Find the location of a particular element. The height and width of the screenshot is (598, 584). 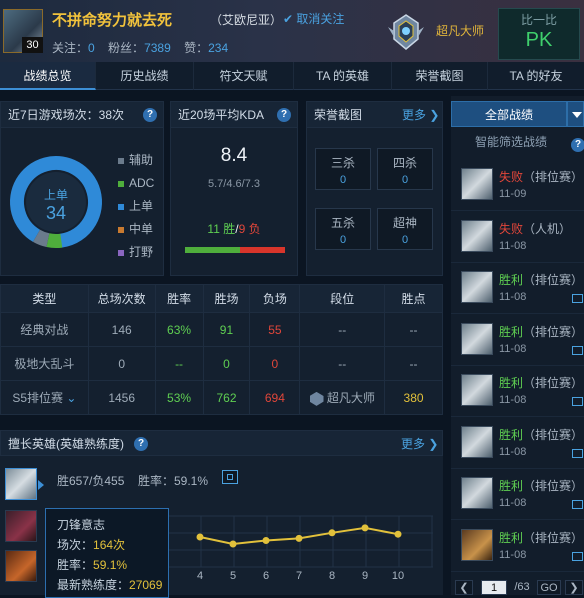

champion-tooltip: 刀锋意志 场次：164次 胜率：59.1% 最新熟练度：27069 is located at coordinates (107, 553).